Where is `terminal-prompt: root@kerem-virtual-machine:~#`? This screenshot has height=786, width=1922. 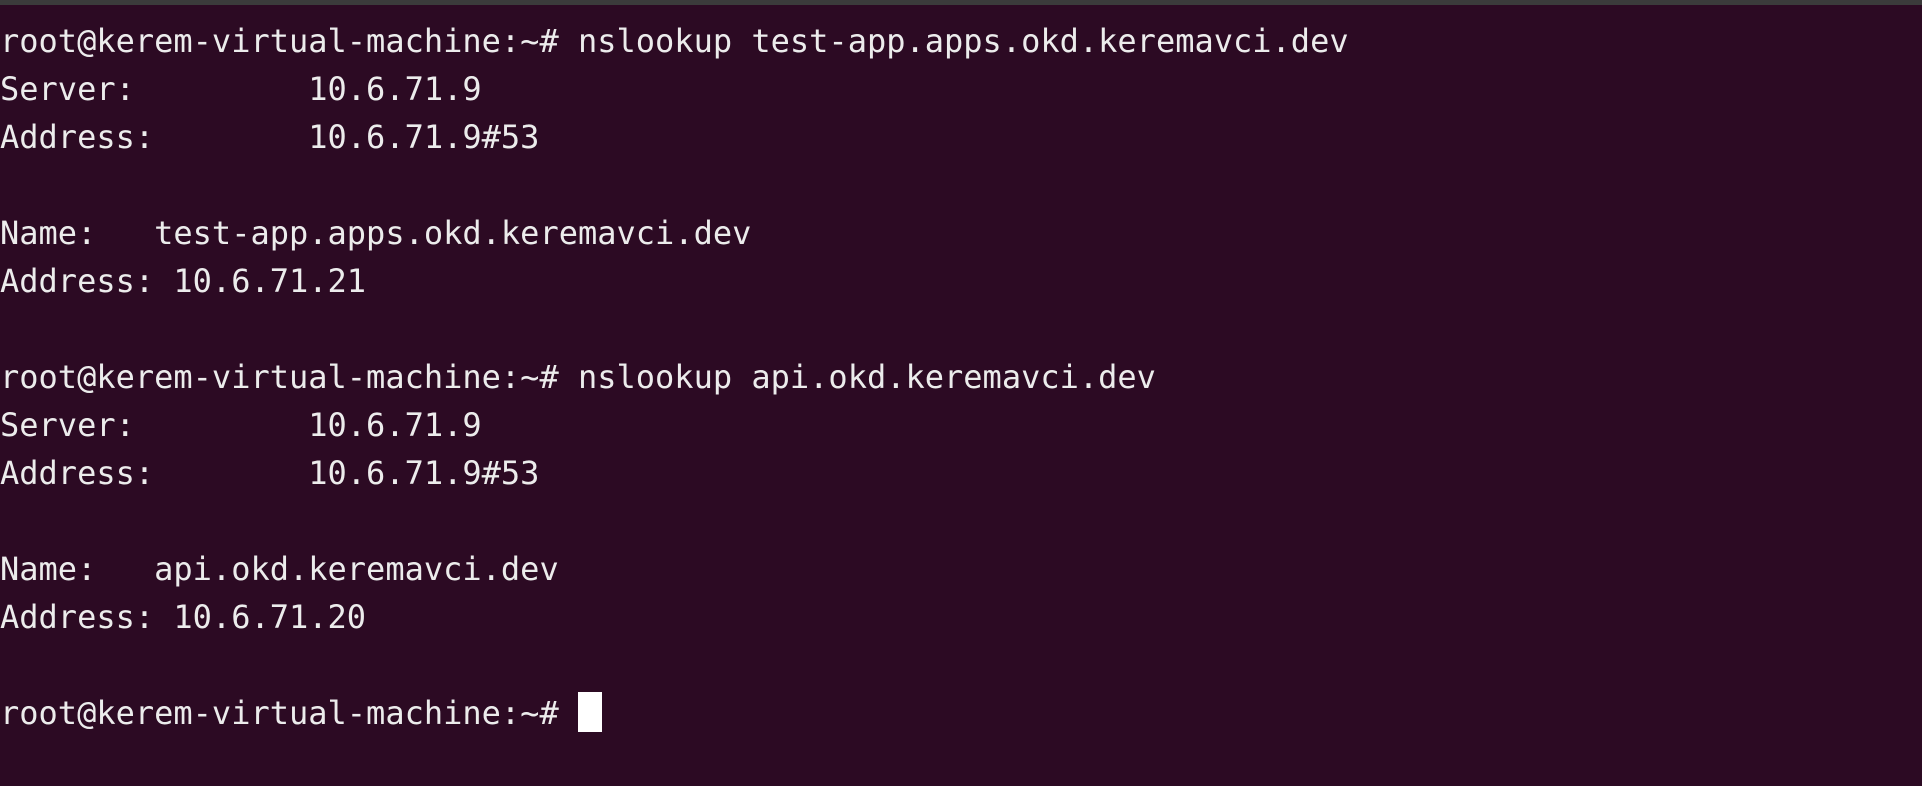 terminal-prompt: root@kerem-virtual-machine:~# is located at coordinates (289, 713).